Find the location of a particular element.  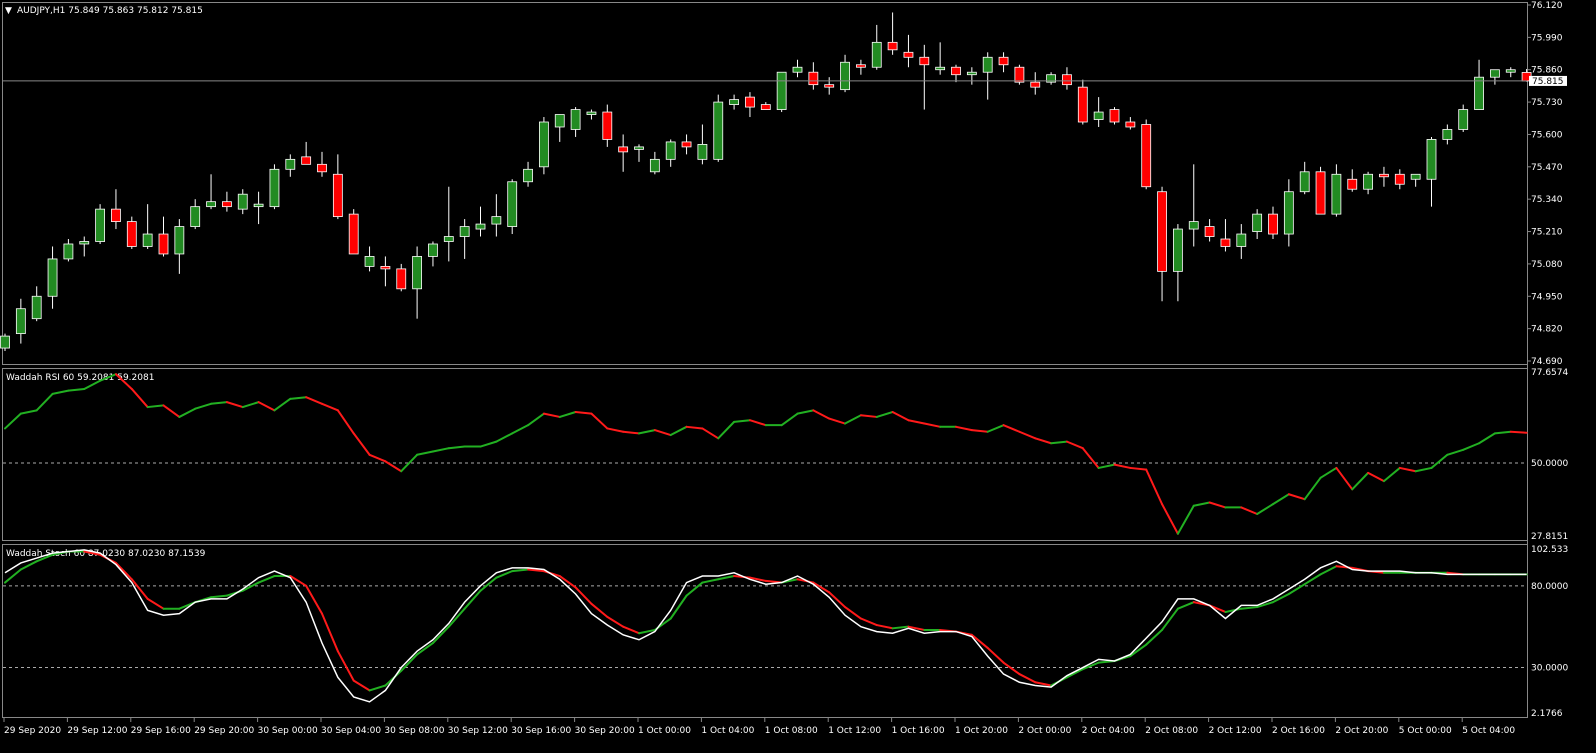

rsi-axis: 77.6574 50.0000 27.8151 is located at coordinates (1549, 455).